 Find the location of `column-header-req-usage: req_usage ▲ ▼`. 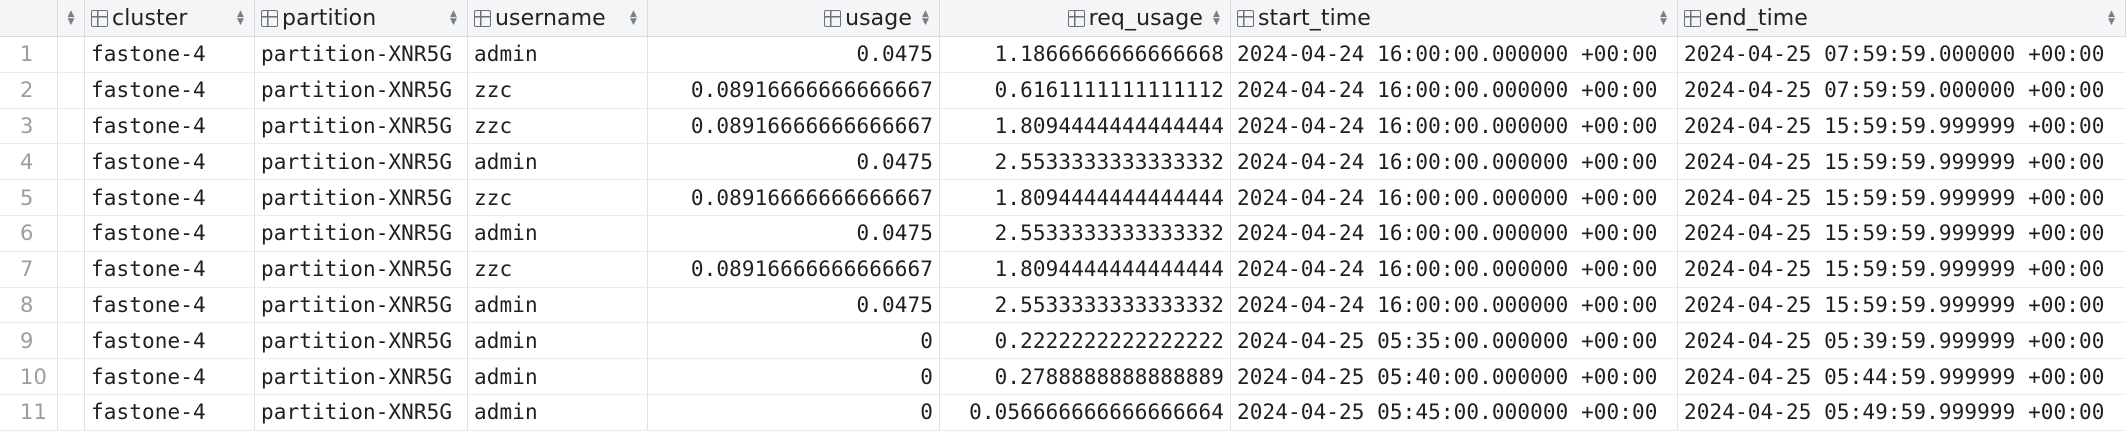

column-header-req-usage: req_usage ▲ ▼ is located at coordinates (1085, 18).